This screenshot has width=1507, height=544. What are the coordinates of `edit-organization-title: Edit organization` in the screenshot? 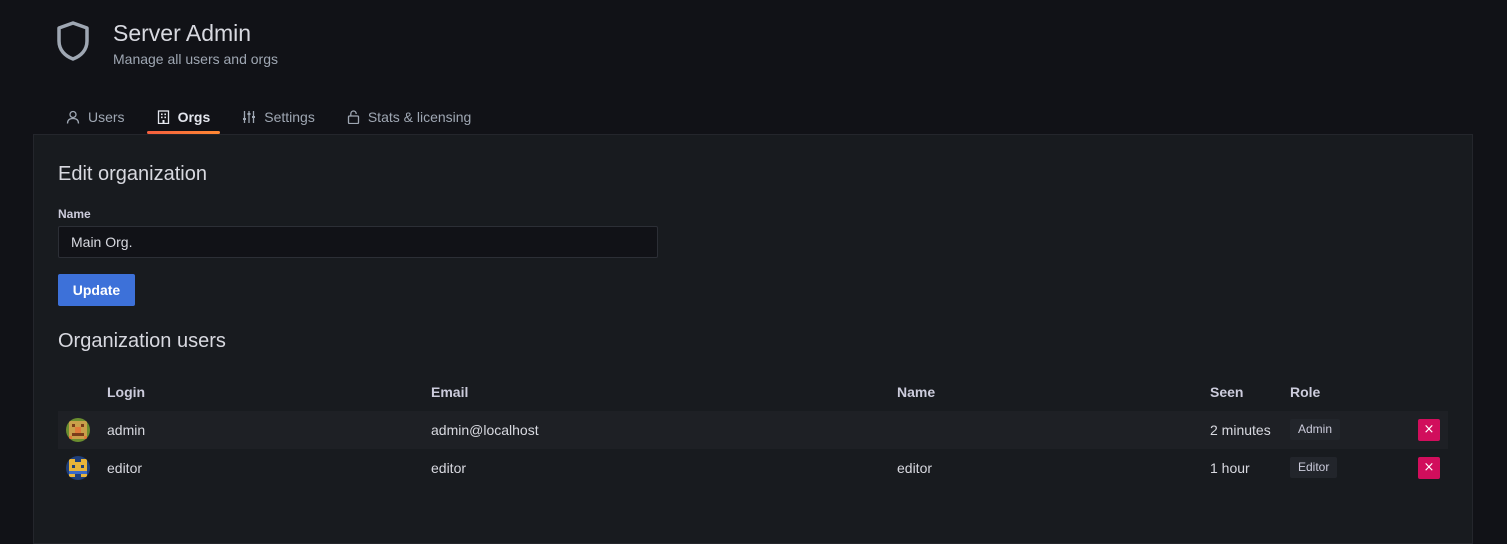 It's located at (132, 174).